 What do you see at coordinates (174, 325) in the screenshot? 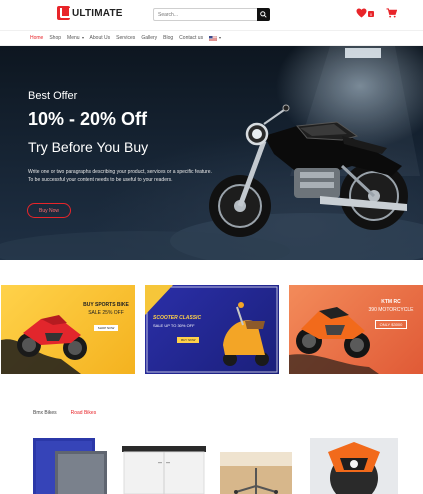
I see `promo-subtitle: SALE UP TO 30% OFF` at bounding box center [174, 325].